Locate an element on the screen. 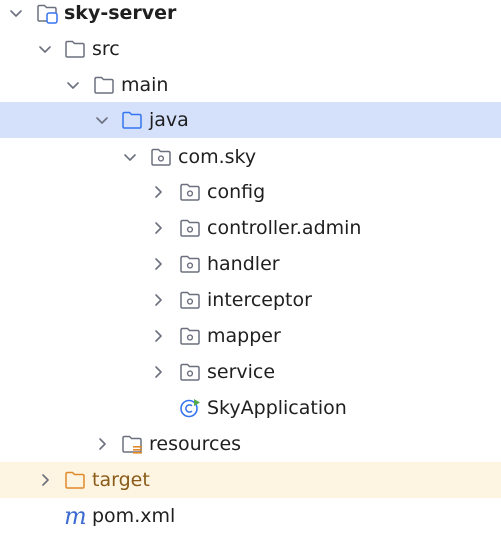  tree-label: pom.xml is located at coordinates (134, 516).